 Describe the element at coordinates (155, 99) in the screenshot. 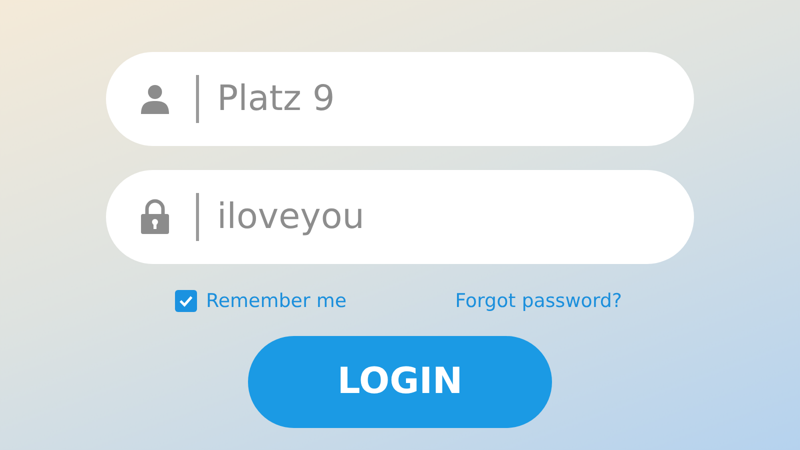

I see `person-icon` at that location.